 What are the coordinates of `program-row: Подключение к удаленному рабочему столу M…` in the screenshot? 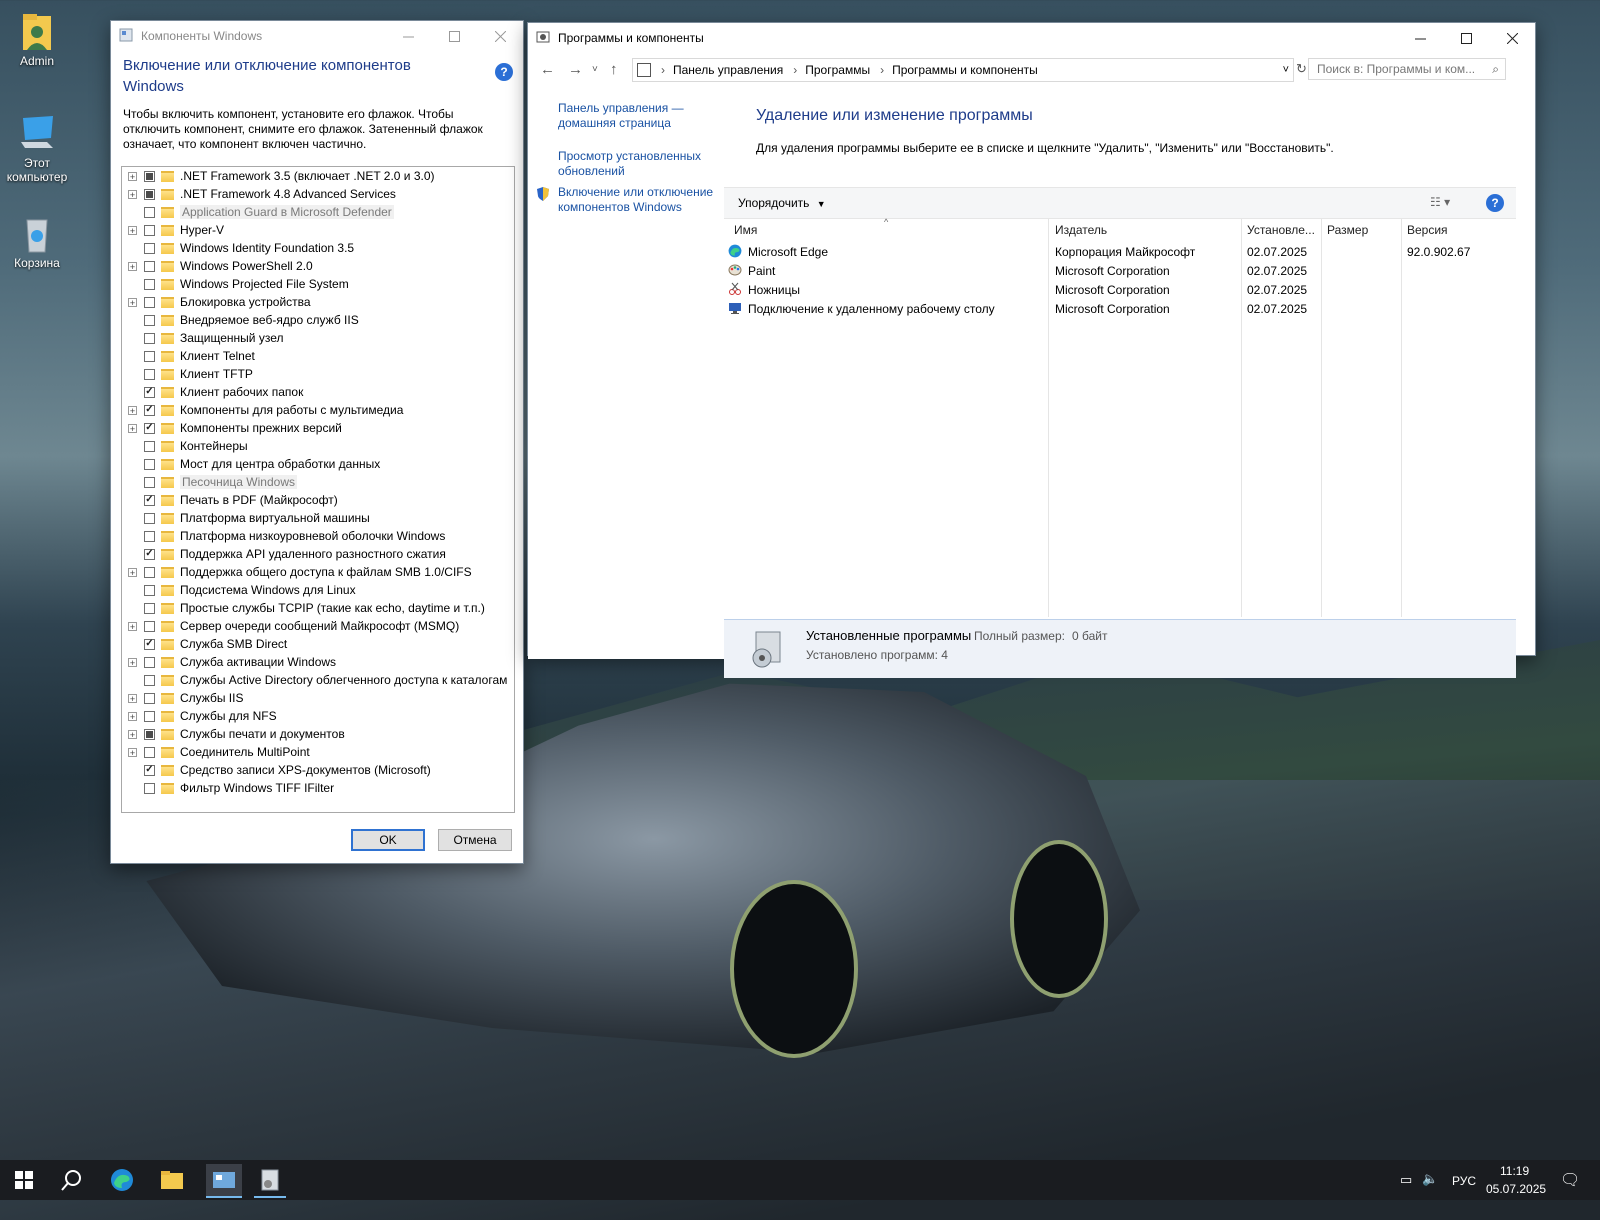 It's located at (1118, 309).